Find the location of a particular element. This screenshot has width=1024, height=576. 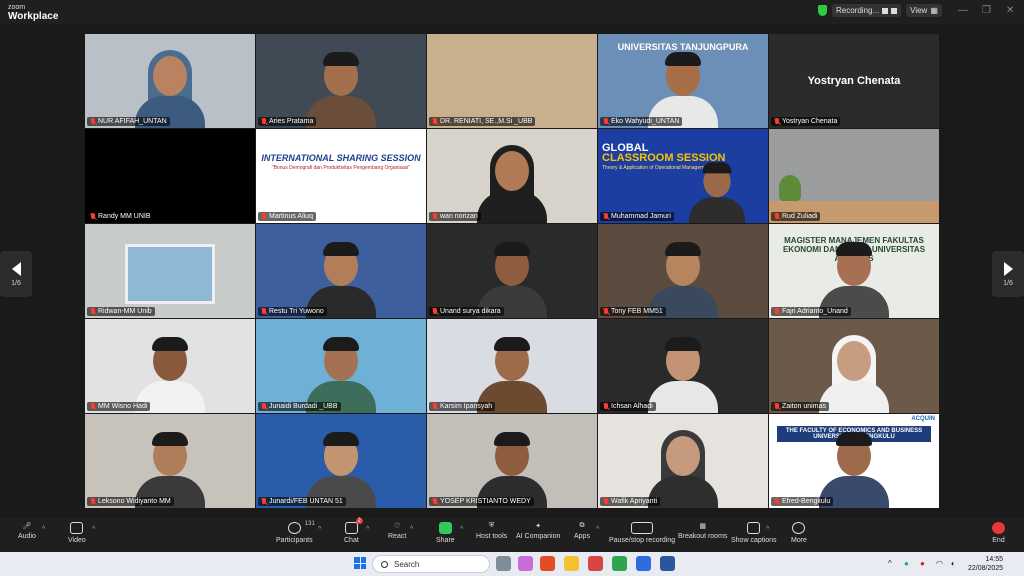

chat-badge: 2 is located at coordinates (359, 521).